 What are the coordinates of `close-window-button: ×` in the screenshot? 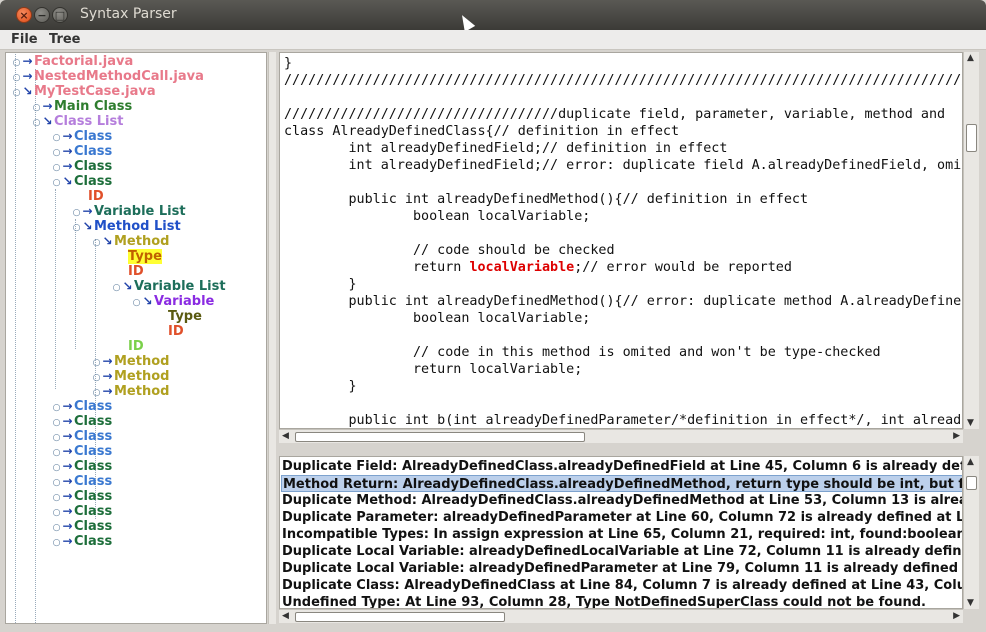 It's located at (24, 15).